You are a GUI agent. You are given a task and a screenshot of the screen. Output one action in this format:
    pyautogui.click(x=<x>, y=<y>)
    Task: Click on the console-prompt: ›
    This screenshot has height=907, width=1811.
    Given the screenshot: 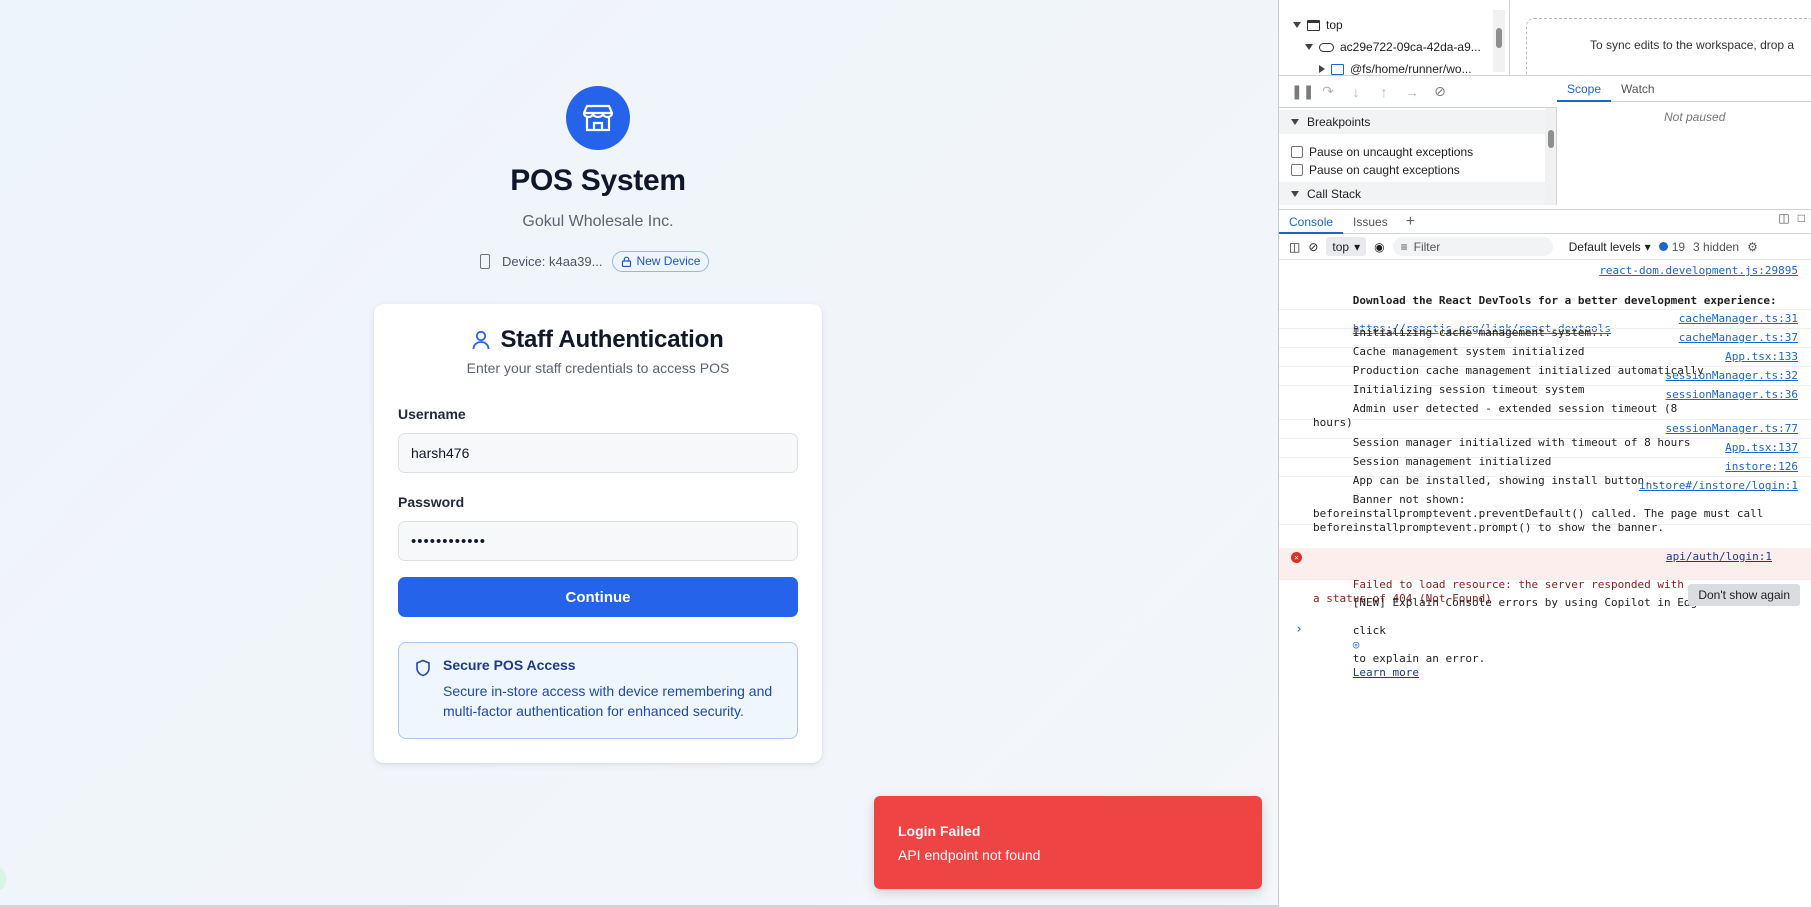 What is the action you would take?
    pyautogui.click(x=1299, y=629)
    